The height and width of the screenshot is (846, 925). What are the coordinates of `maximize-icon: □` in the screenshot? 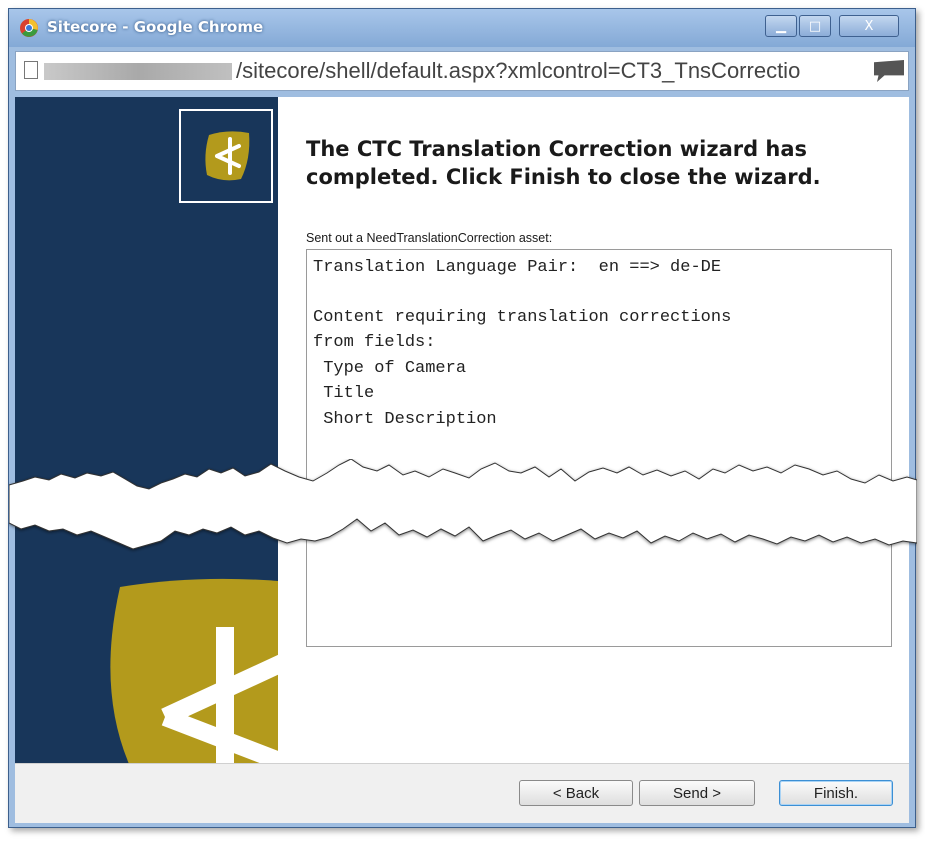 It's located at (815, 26).